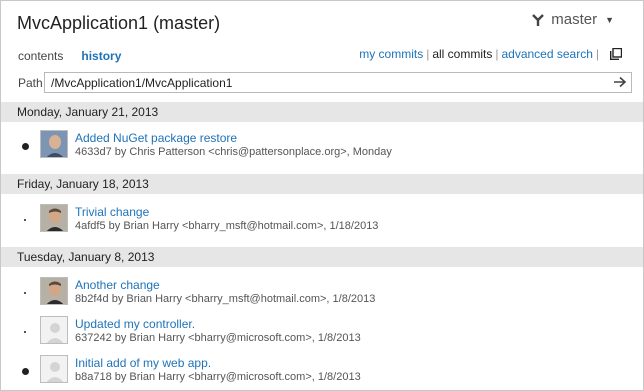 The width and height of the screenshot is (644, 391). Describe the element at coordinates (538, 19) in the screenshot. I see `branch-icon` at that location.